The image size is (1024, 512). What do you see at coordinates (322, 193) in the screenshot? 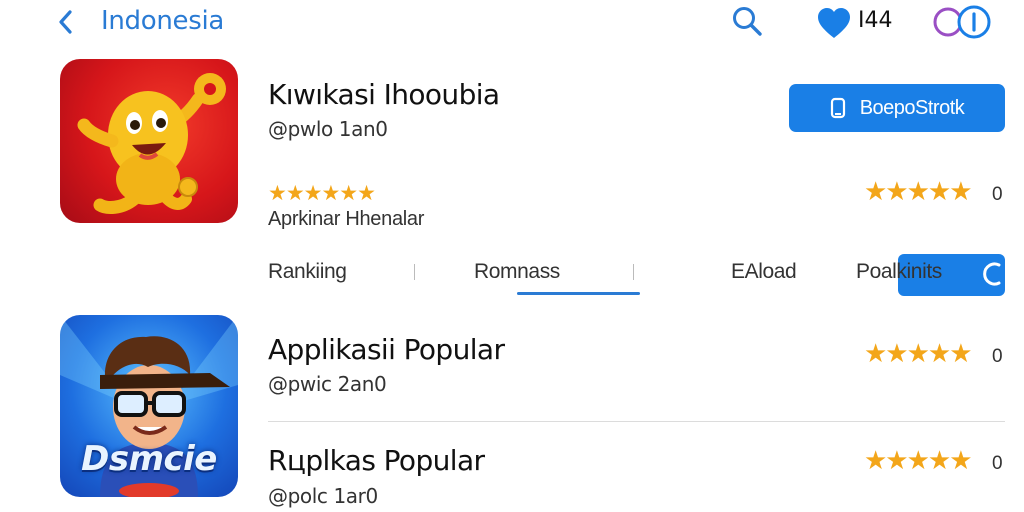
I see `featured-small-stars: ★★★★★★` at bounding box center [322, 193].